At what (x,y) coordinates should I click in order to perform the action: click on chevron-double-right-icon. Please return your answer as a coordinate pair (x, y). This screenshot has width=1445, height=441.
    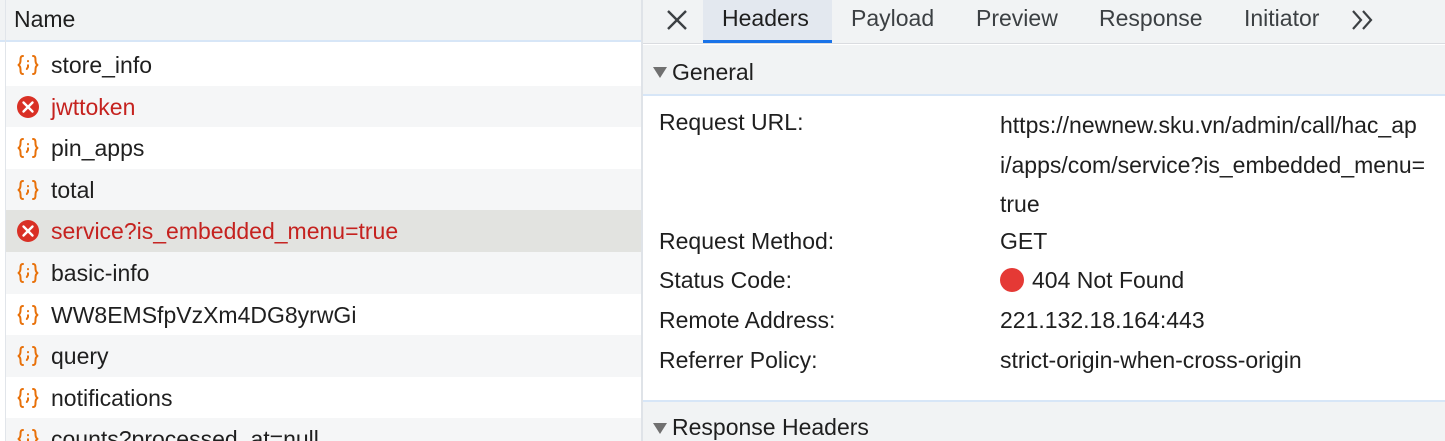
    Looking at the image, I should click on (1363, 20).